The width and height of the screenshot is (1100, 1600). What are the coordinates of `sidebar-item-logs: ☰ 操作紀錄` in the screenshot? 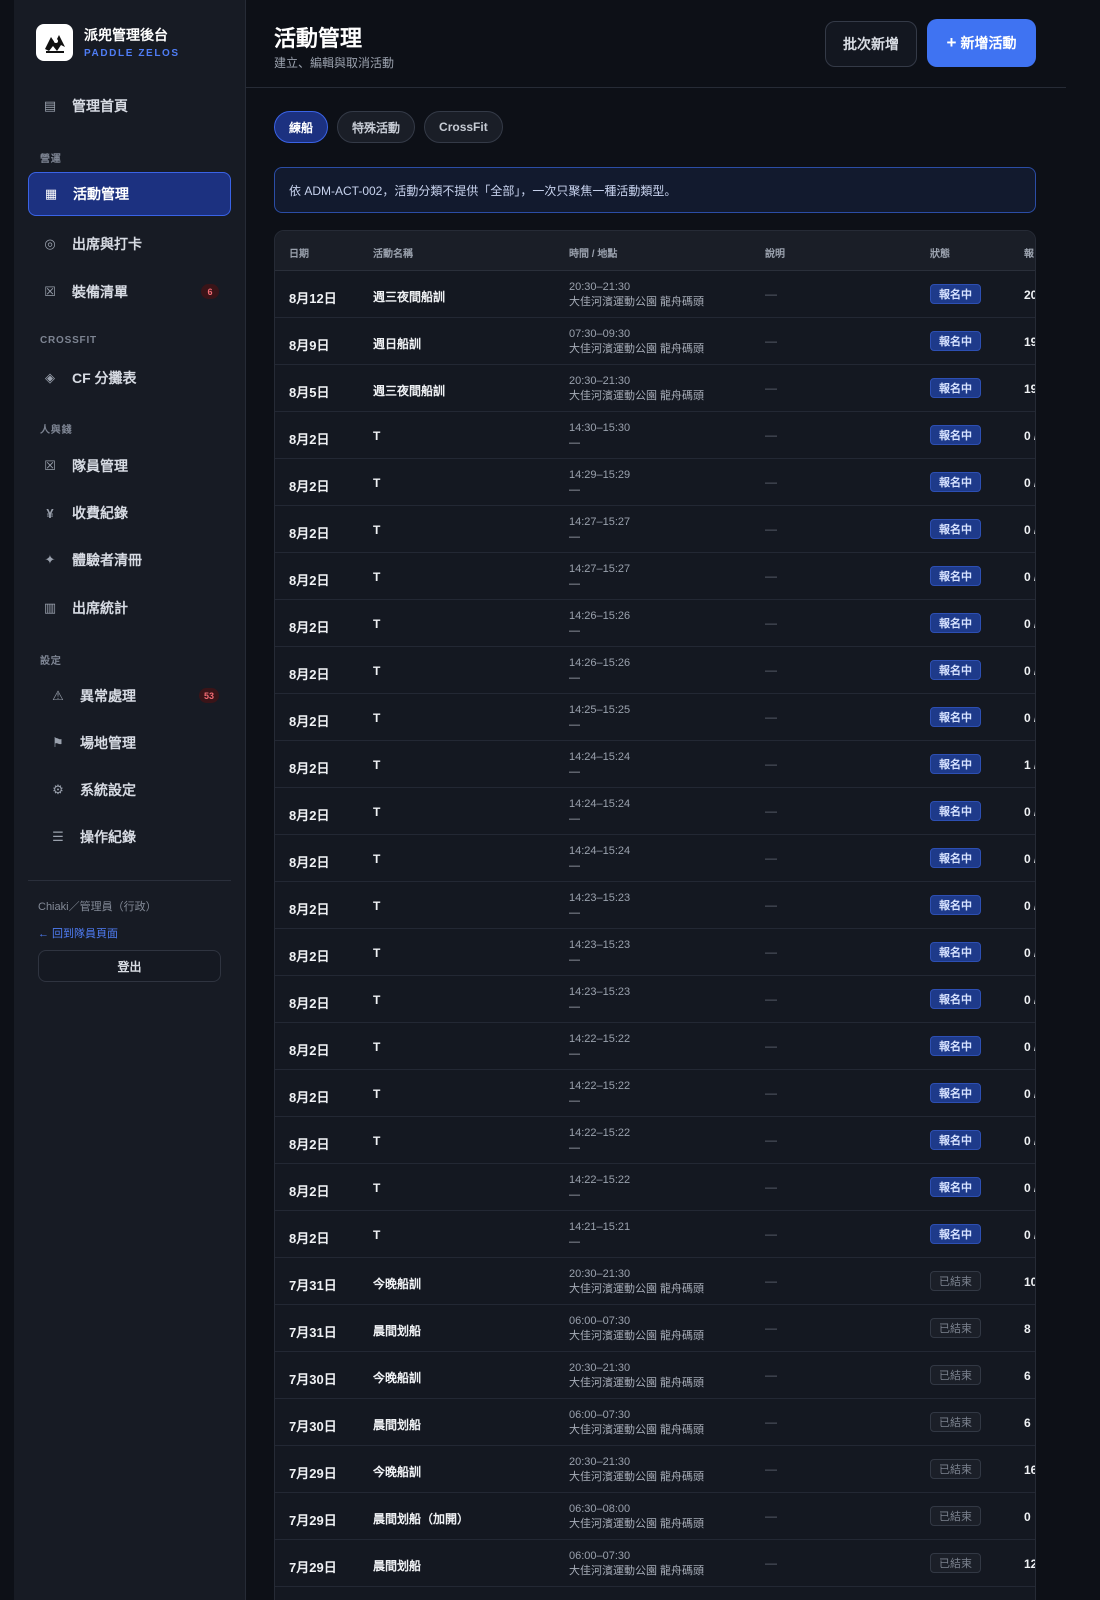 It's located at (129, 837).